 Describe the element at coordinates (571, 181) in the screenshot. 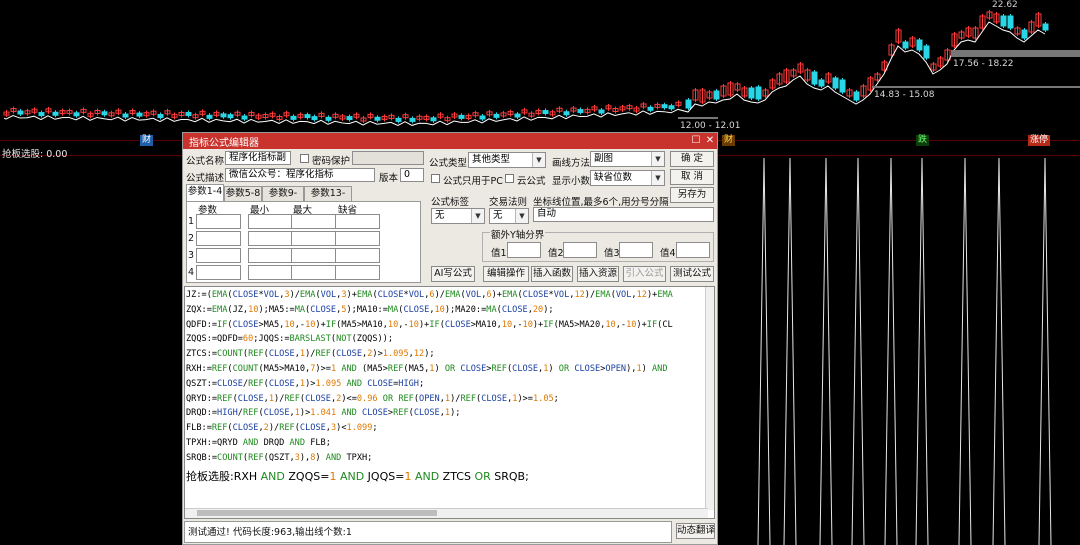

I see `decimals-label: 显示小数` at that location.